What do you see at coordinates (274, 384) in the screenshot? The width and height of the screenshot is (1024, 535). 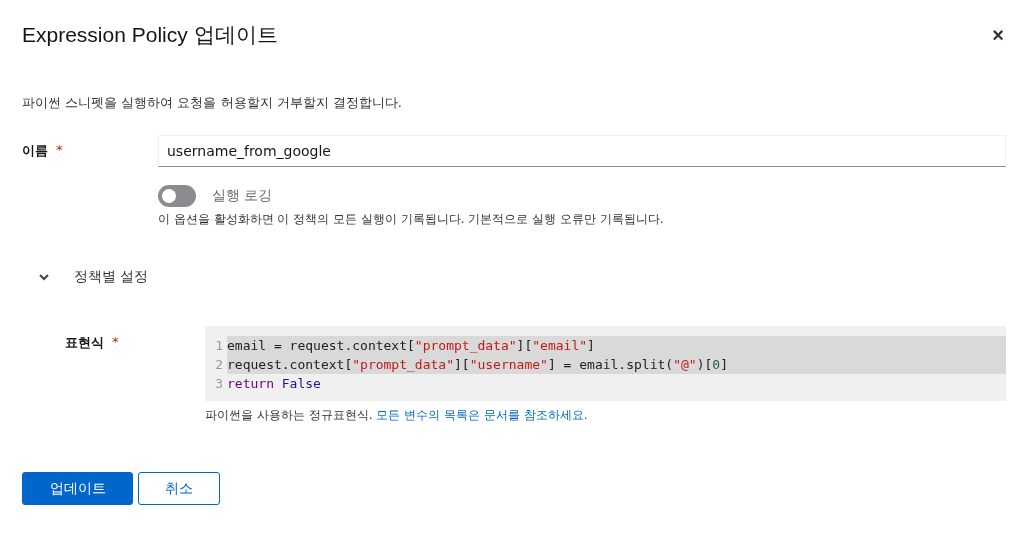 I see `code-line: return False` at bounding box center [274, 384].